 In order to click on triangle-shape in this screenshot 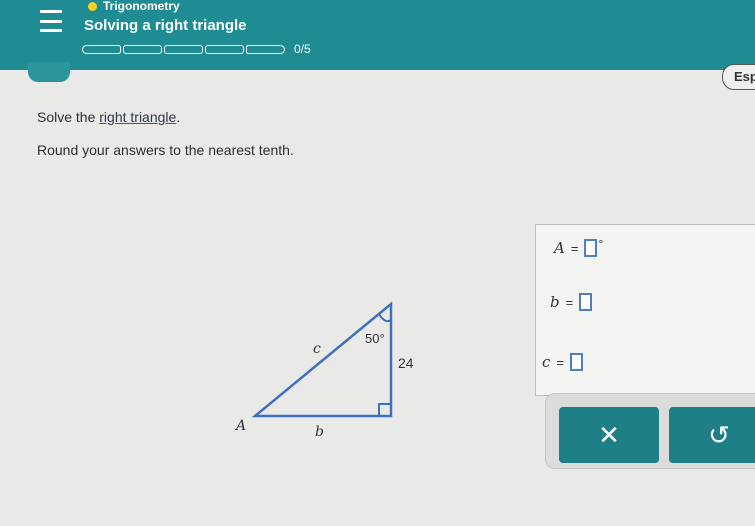, I will do `click(322, 359)`.